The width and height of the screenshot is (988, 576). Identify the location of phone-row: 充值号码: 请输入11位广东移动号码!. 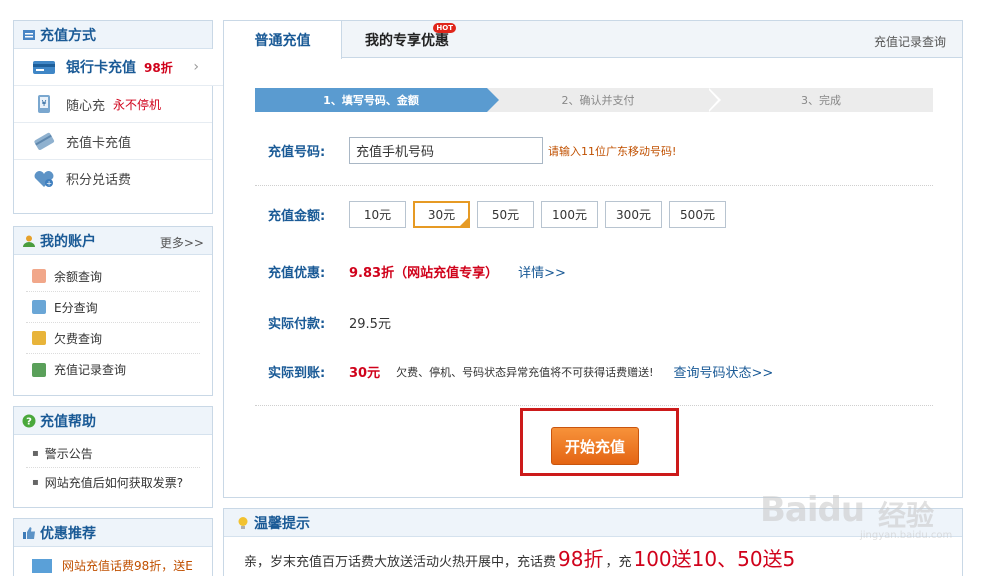
(472, 150).